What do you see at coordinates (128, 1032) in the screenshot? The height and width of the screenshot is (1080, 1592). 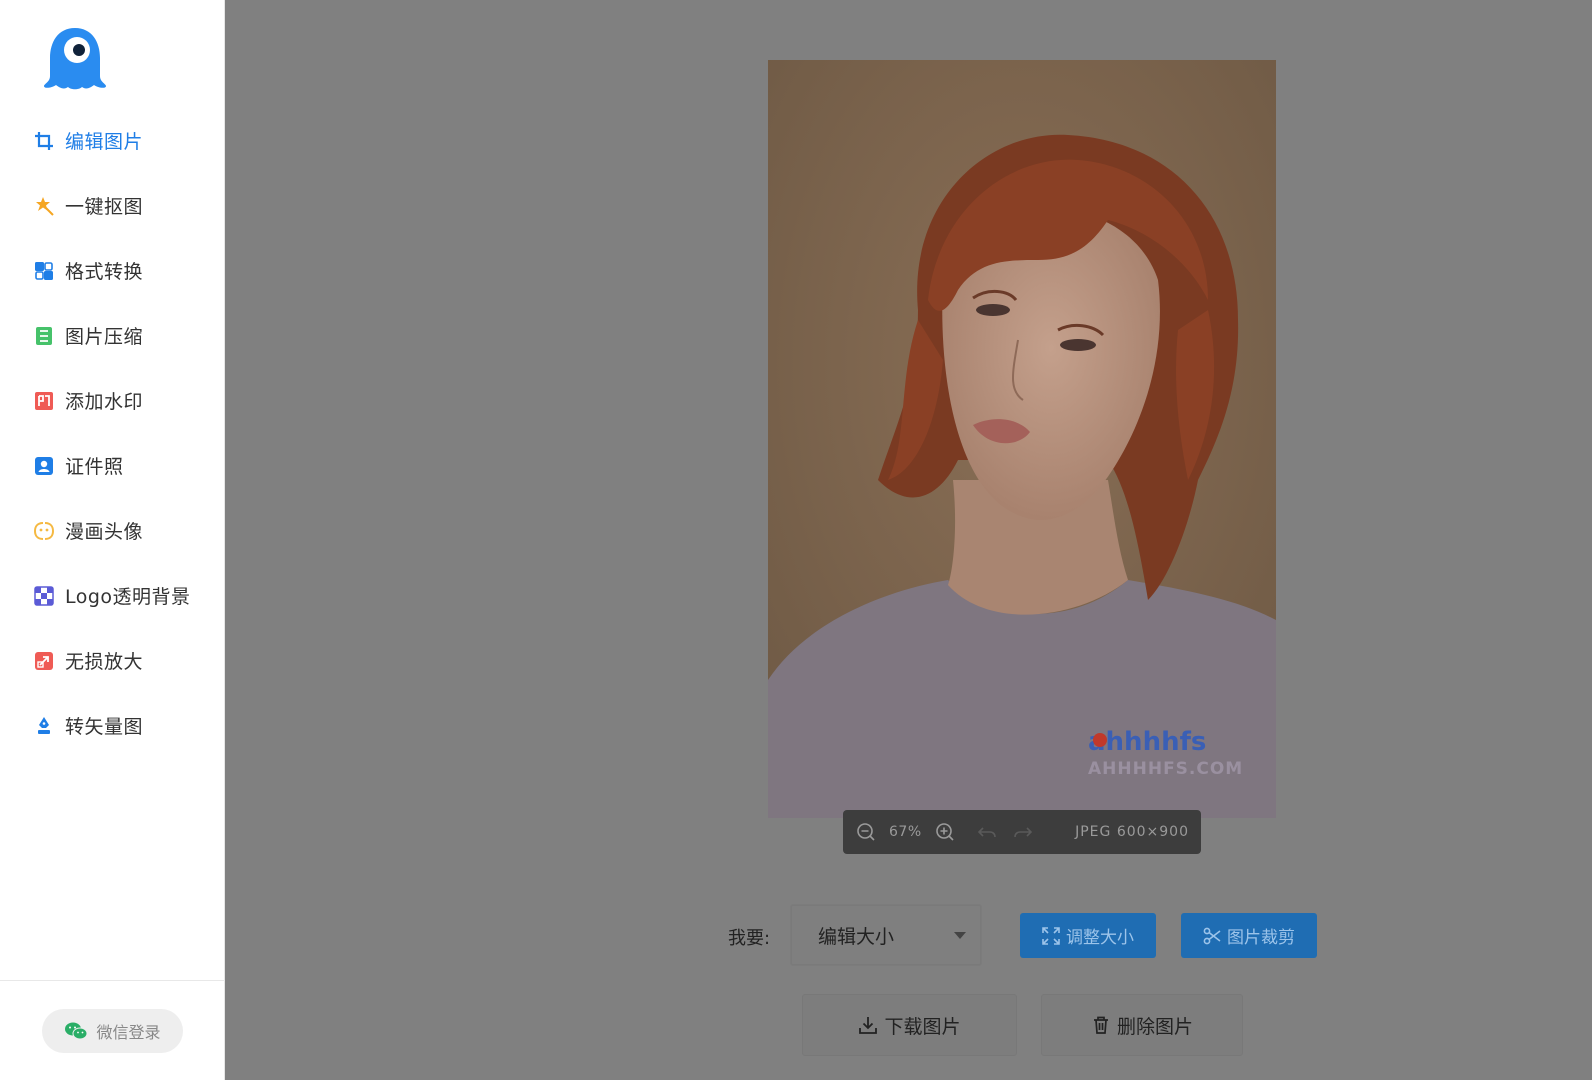 I see `wechat-login-label: 微信登录` at bounding box center [128, 1032].